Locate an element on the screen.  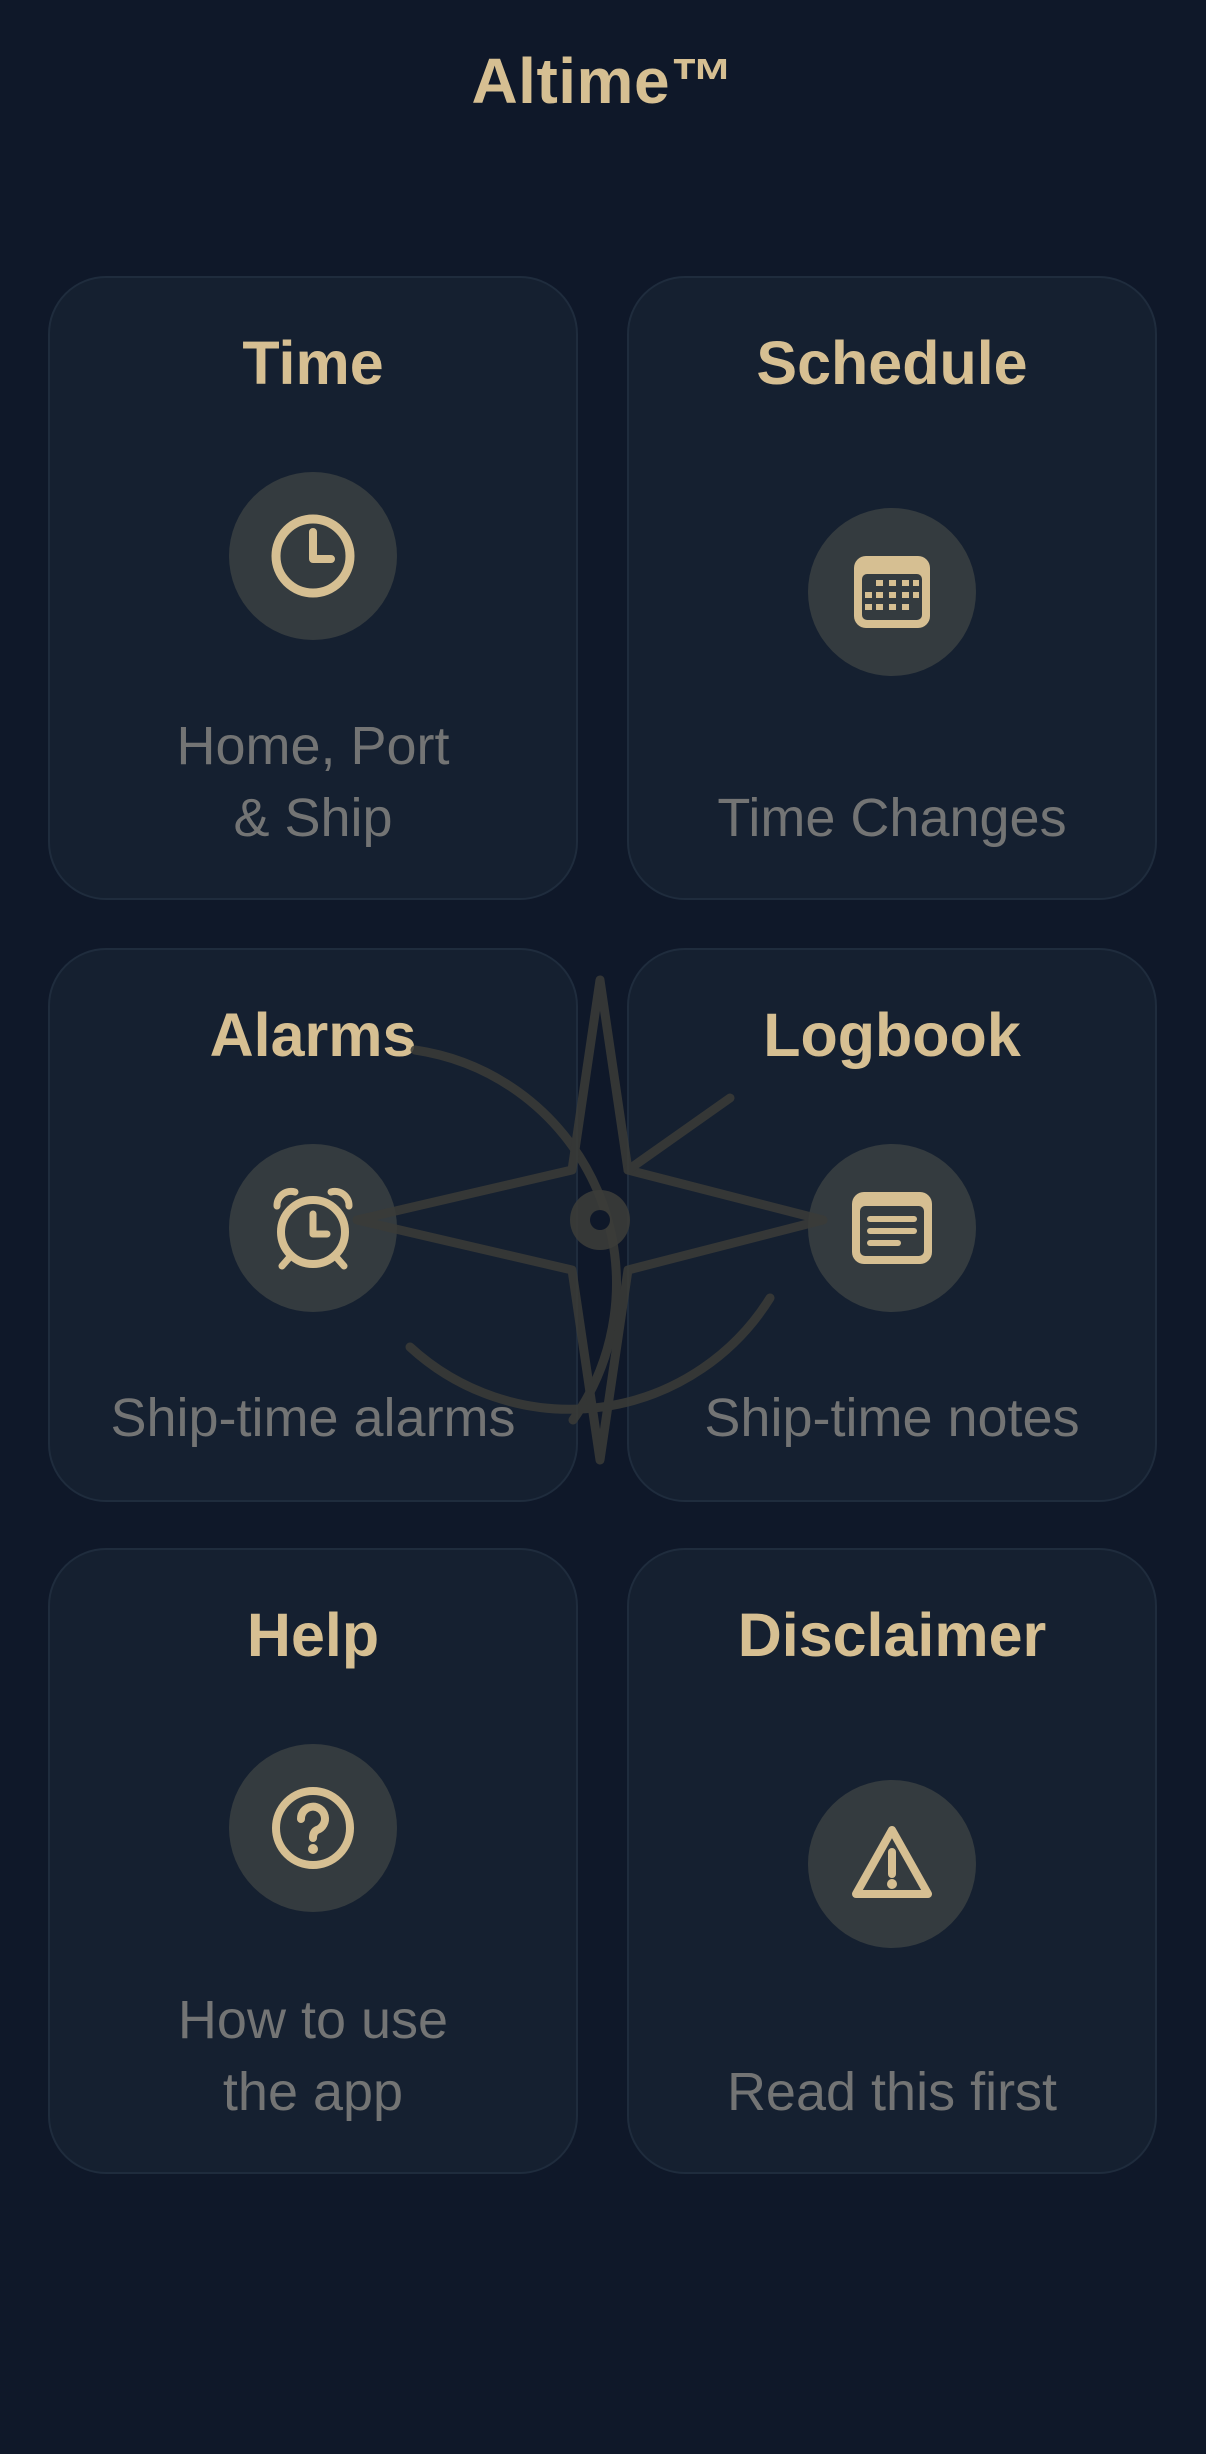
card-title: Help is located at coordinates (313, 1635).